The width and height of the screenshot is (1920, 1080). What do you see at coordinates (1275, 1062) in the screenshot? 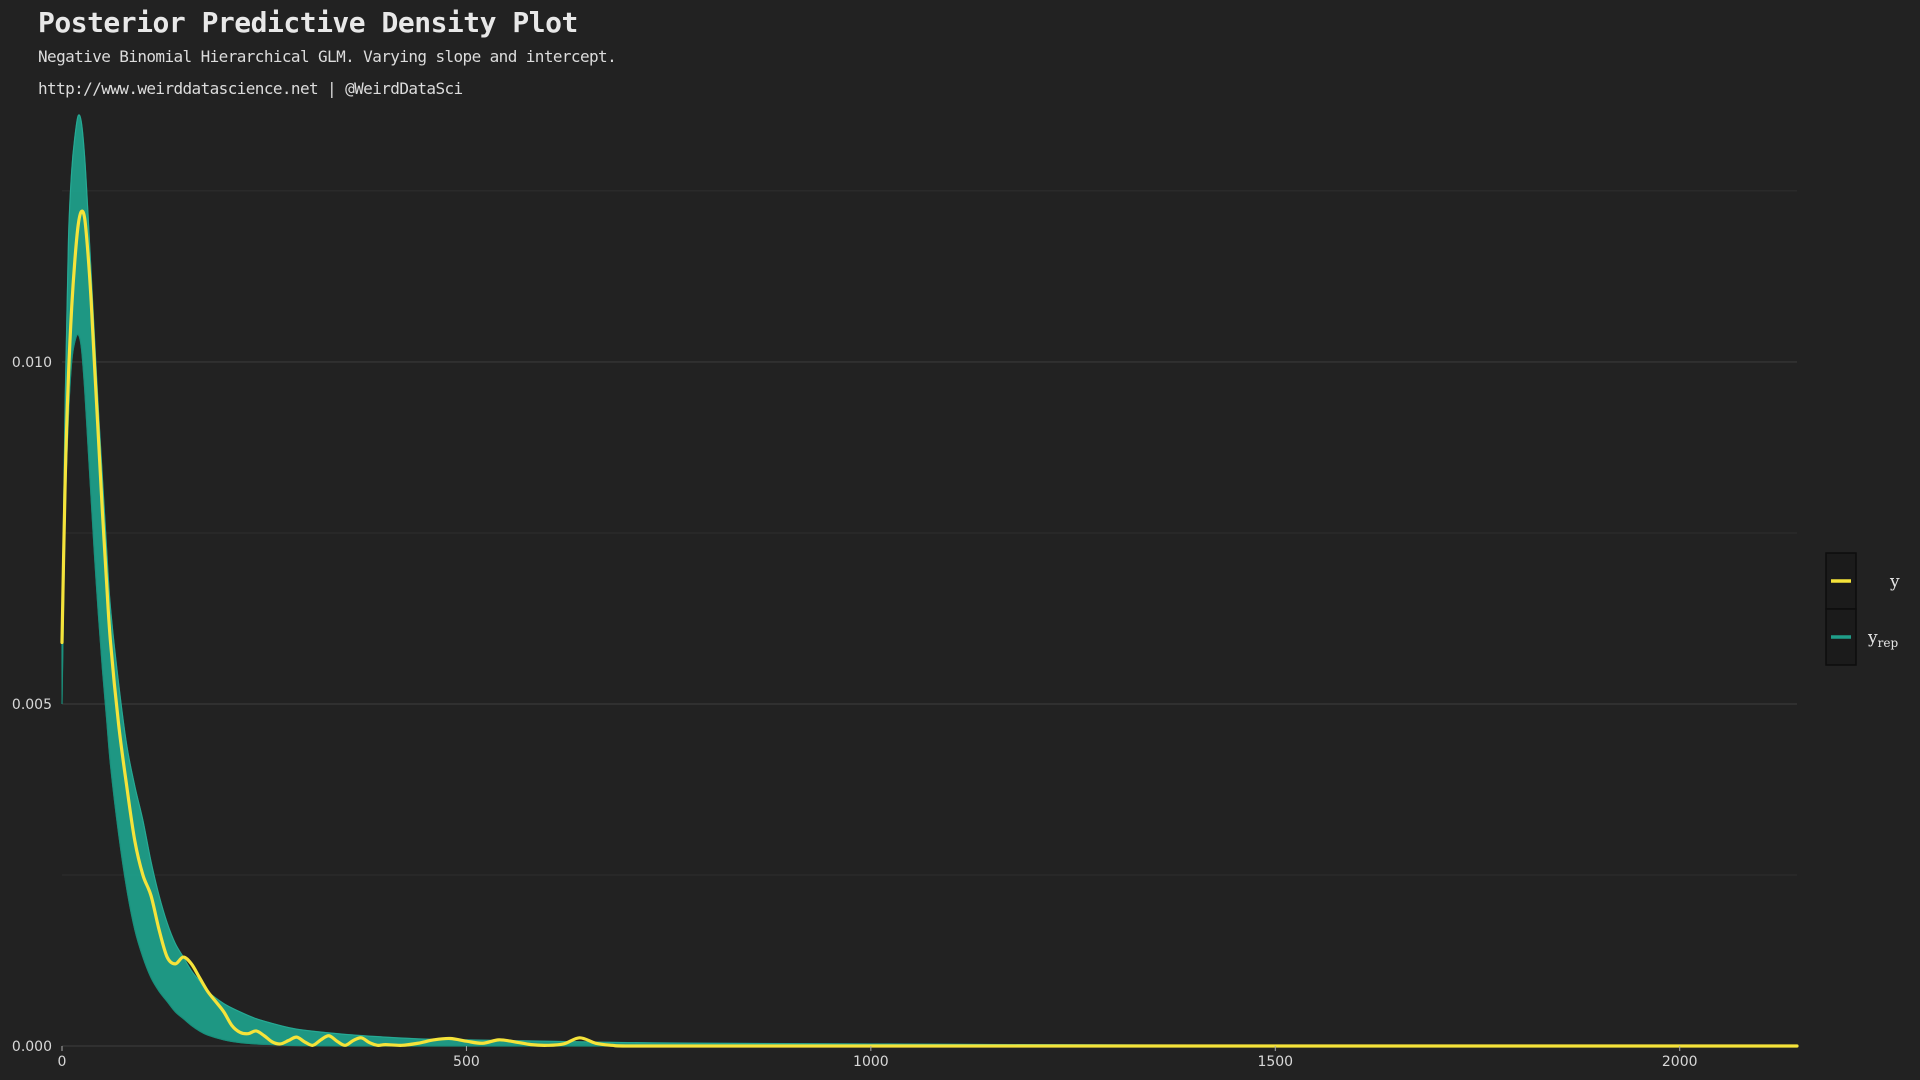
I see `x-tick-label: 1500` at bounding box center [1275, 1062].